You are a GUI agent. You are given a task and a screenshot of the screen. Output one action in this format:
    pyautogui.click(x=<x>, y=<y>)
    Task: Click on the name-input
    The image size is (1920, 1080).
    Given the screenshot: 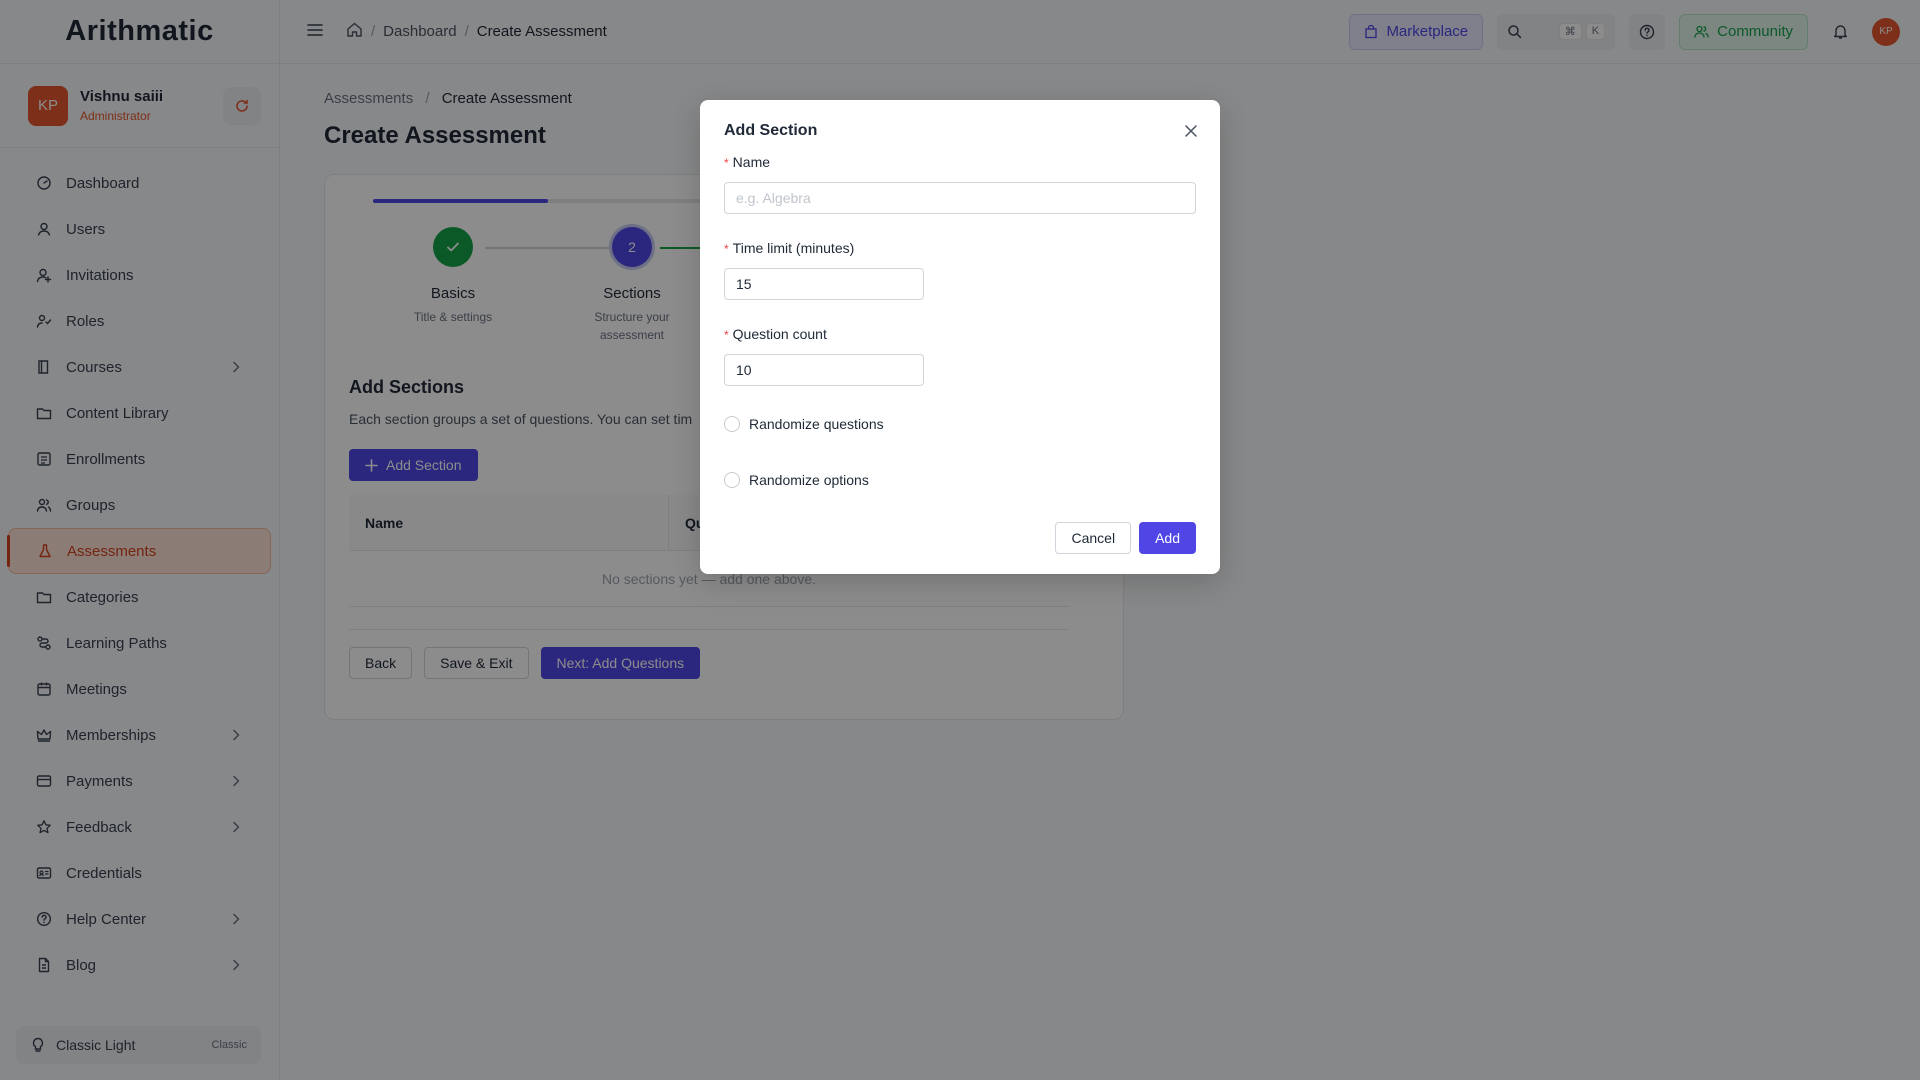 What is the action you would take?
    pyautogui.click(x=960, y=198)
    